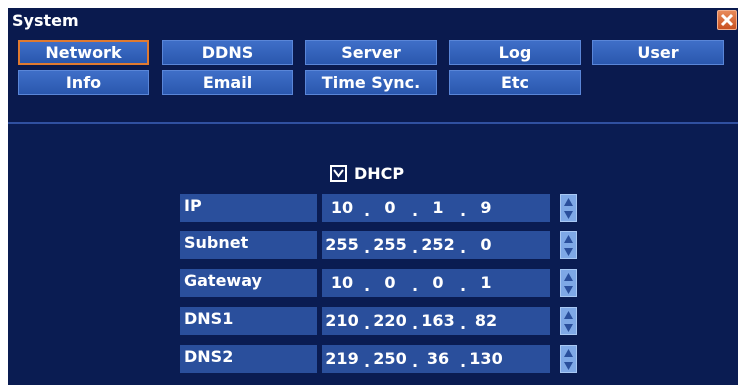 The image size is (739, 385). What do you see at coordinates (342, 320) in the screenshot?
I see `dns1-octet-1: 210` at bounding box center [342, 320].